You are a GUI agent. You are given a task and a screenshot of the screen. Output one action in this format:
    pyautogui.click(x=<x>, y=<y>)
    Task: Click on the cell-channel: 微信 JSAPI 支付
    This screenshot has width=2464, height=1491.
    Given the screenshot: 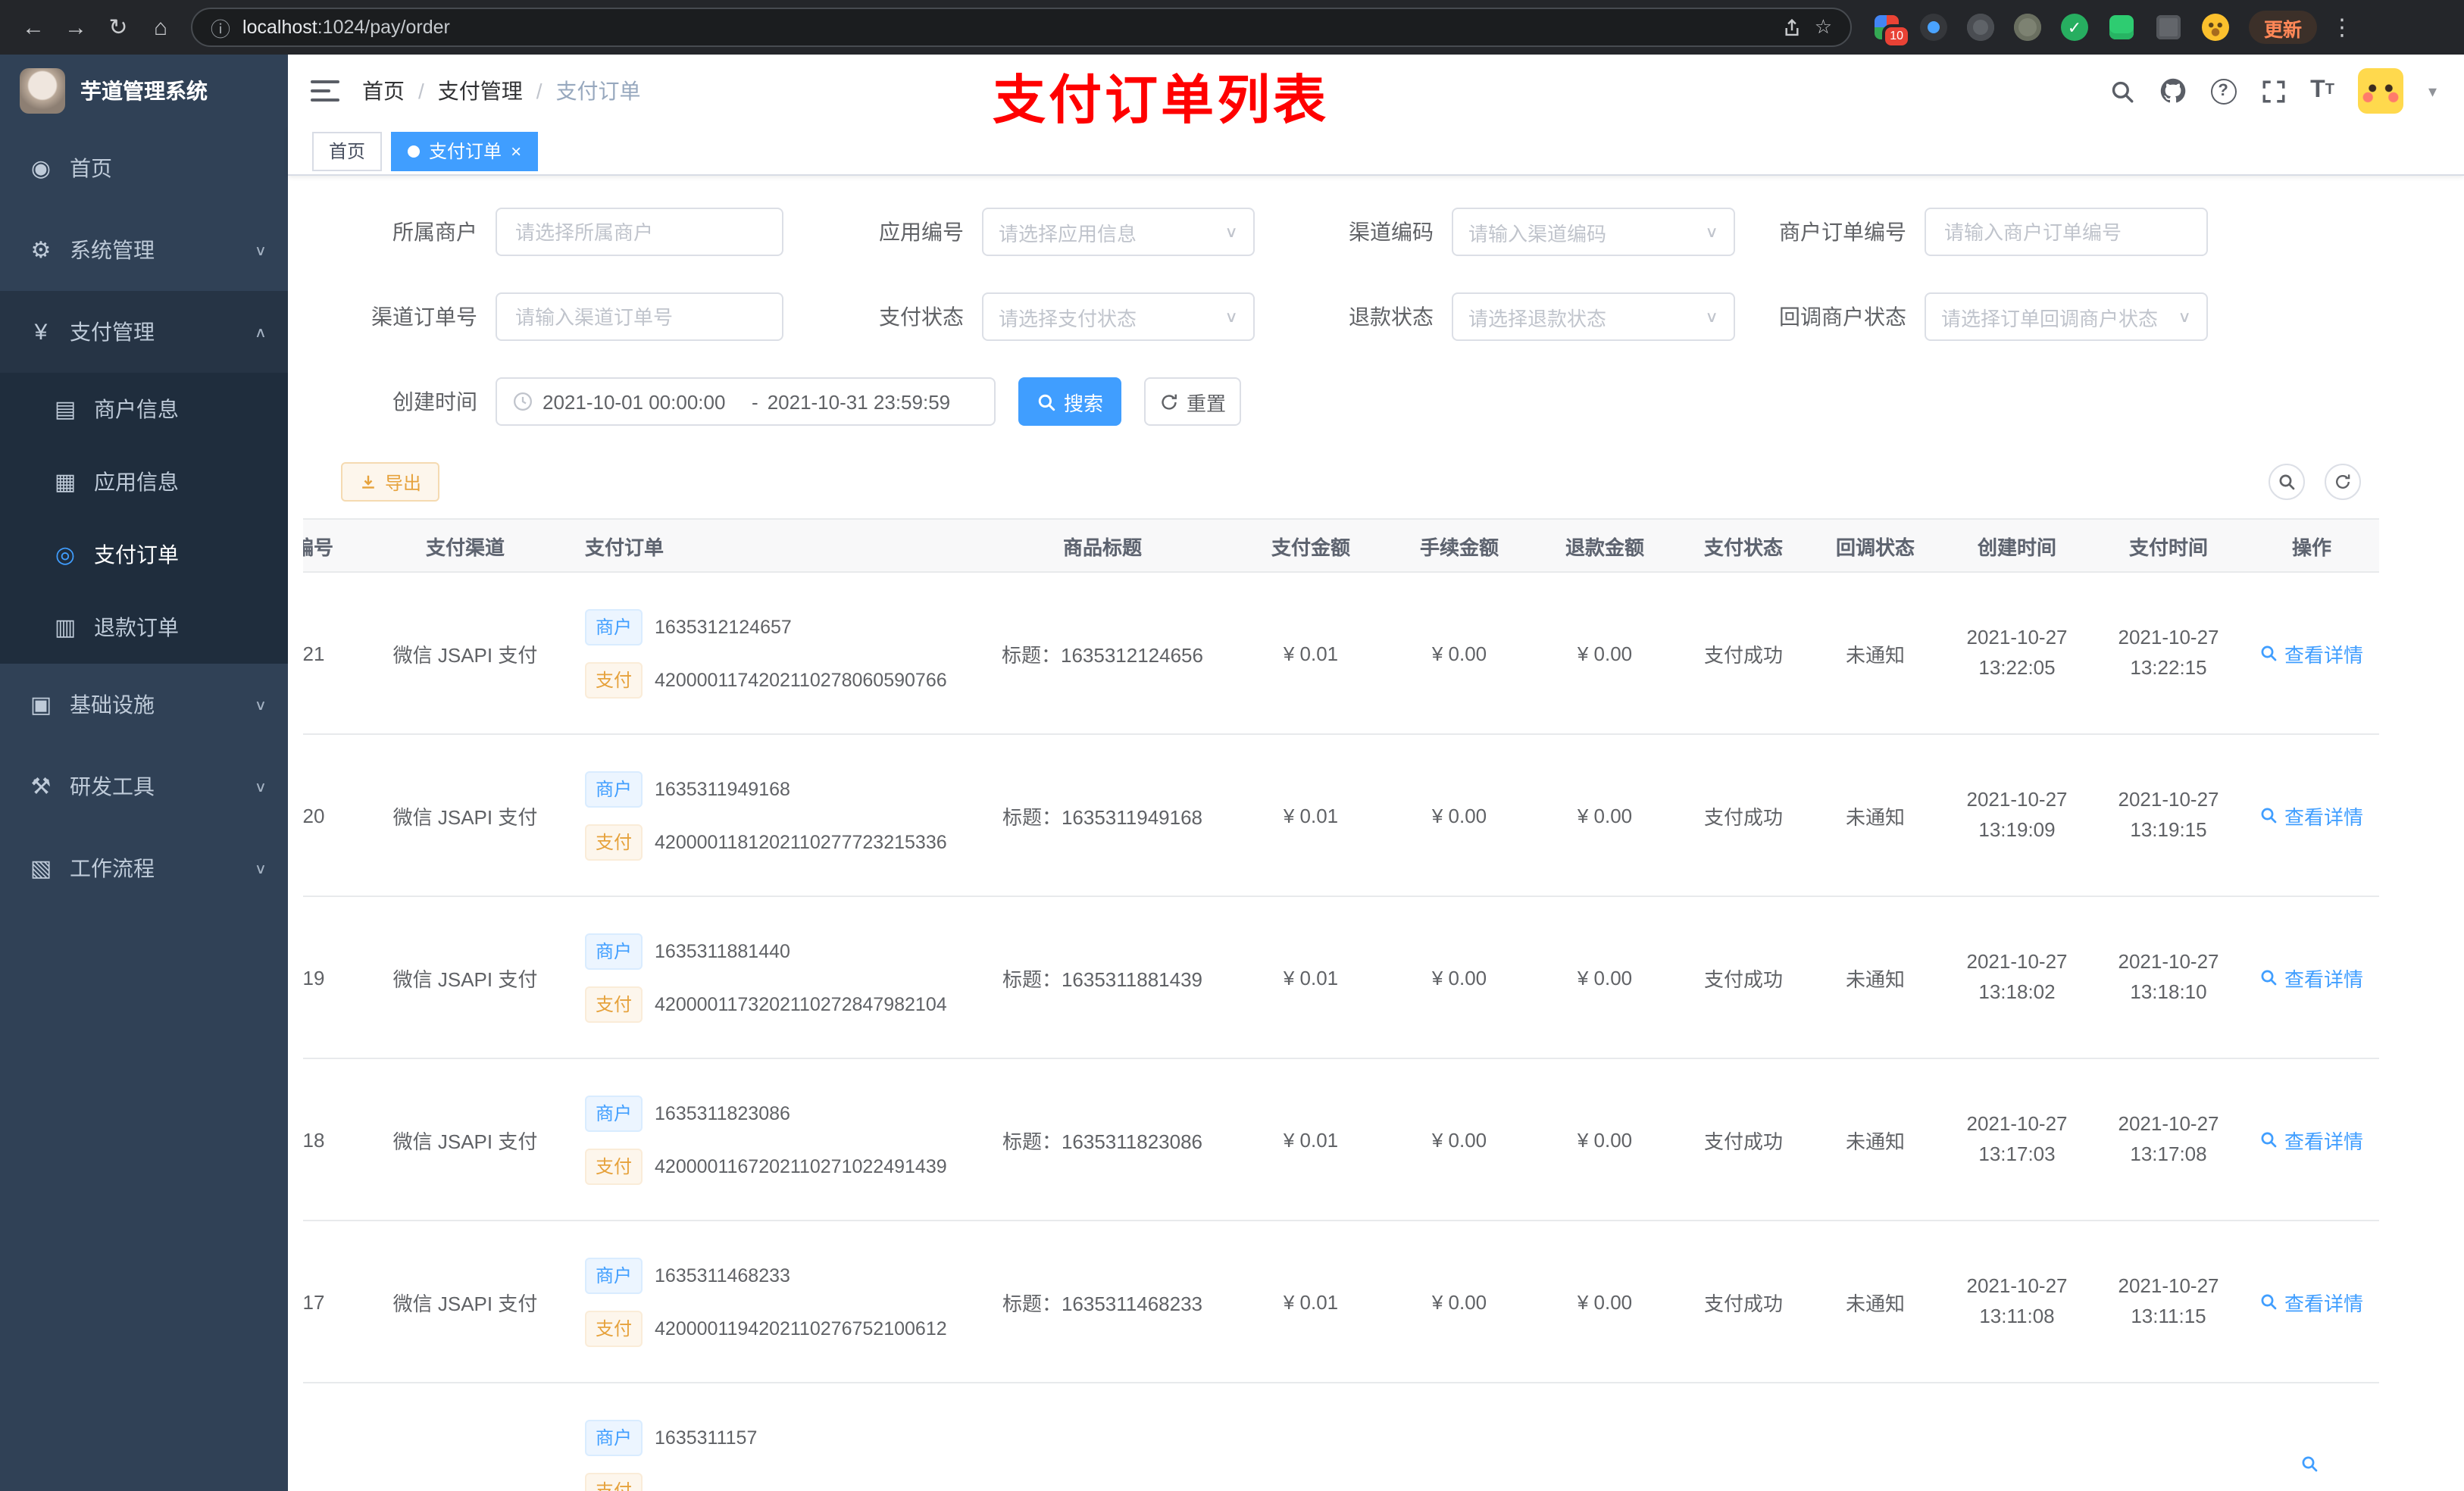 What is the action you would take?
    pyautogui.click(x=465, y=1141)
    